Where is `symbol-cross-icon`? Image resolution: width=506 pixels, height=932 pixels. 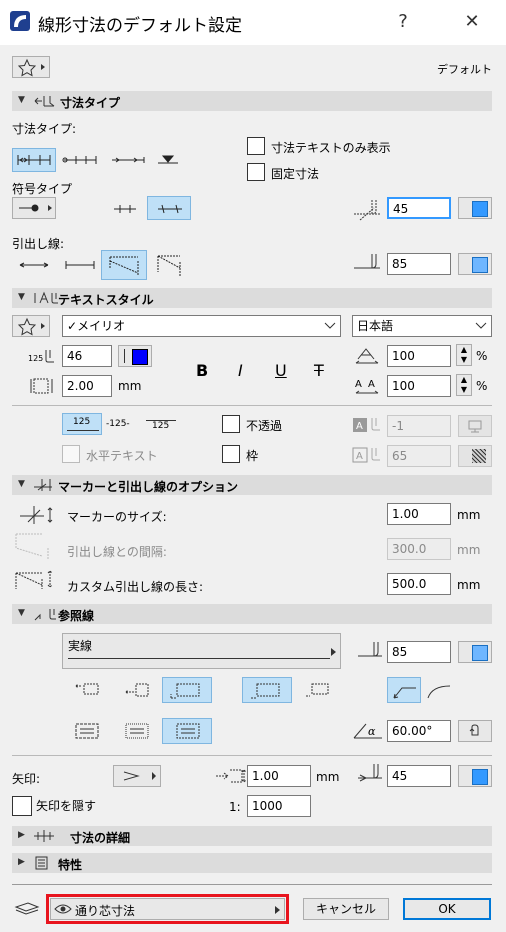
symbol-cross-icon is located at coordinates (125, 209).